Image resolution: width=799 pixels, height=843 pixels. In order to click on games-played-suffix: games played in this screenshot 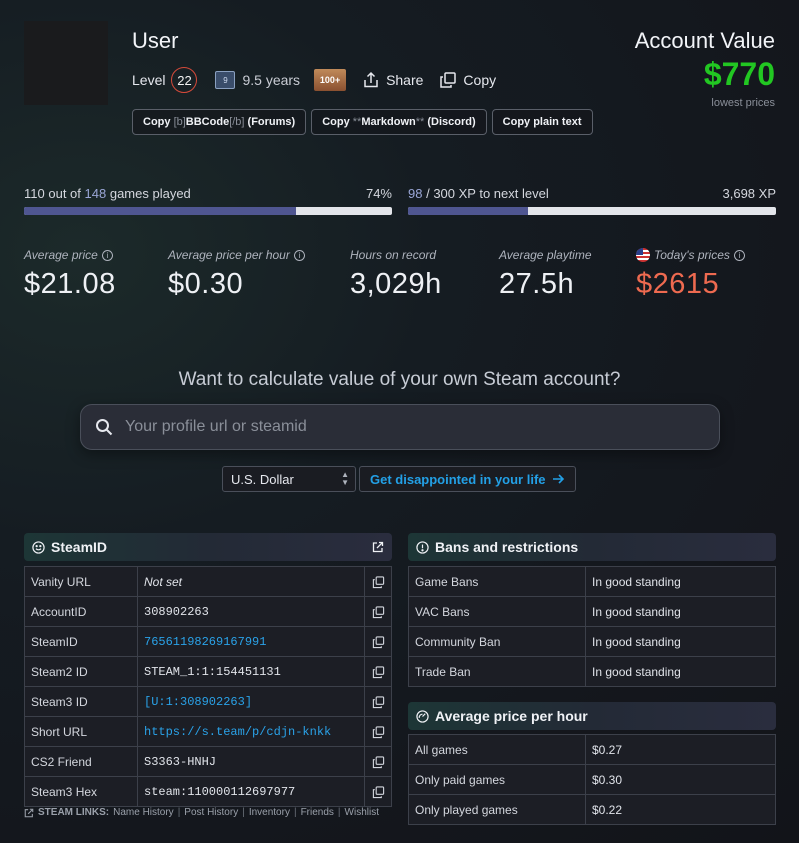, I will do `click(150, 193)`.